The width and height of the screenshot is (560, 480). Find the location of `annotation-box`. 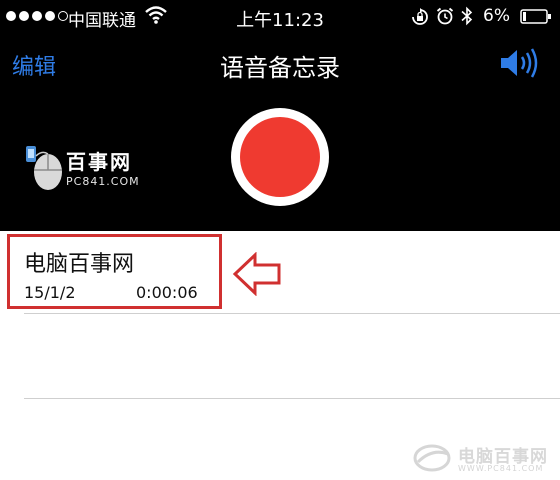

annotation-box is located at coordinates (114, 271).